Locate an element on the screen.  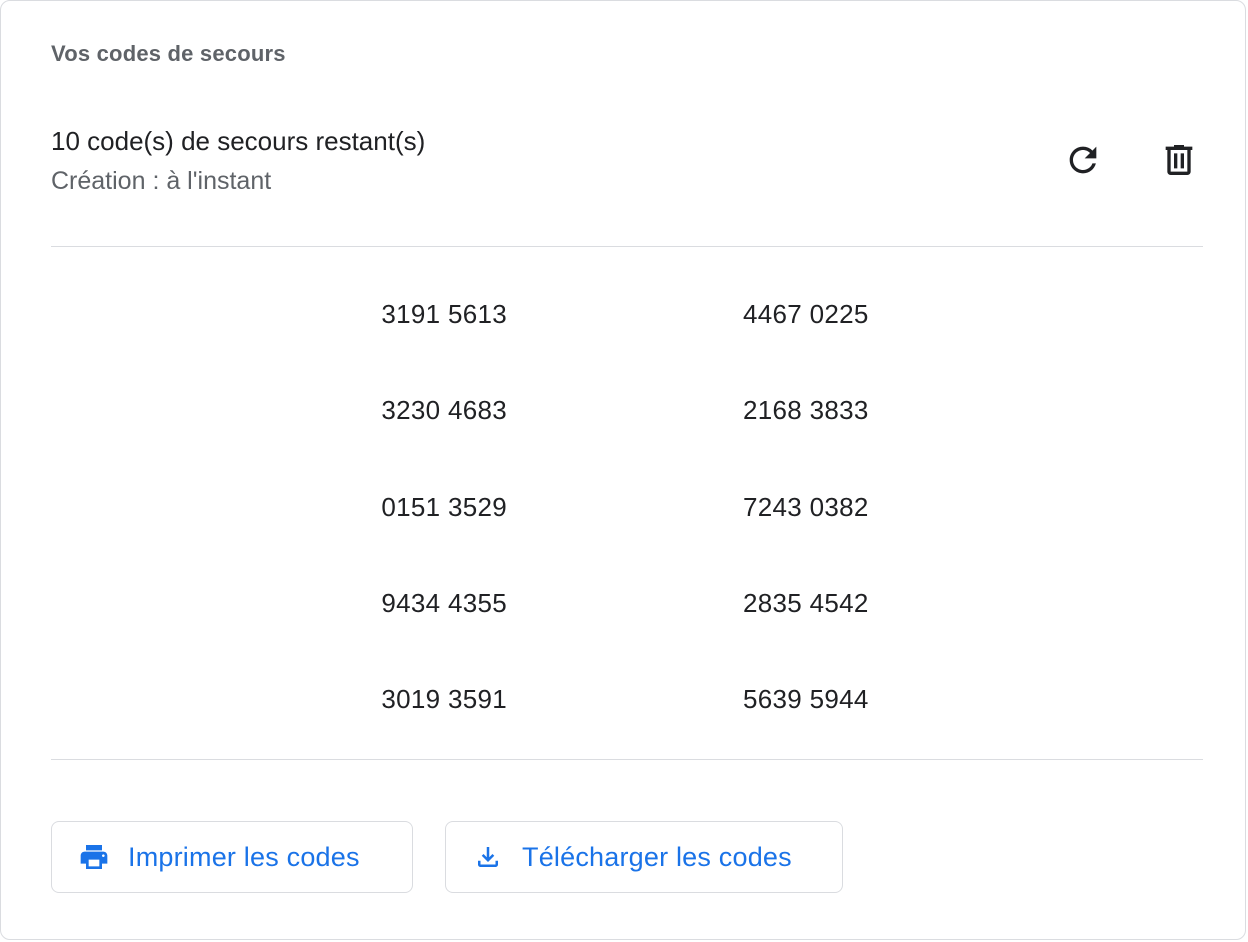
backup-code: 4467 0225 is located at coordinates (806, 314).